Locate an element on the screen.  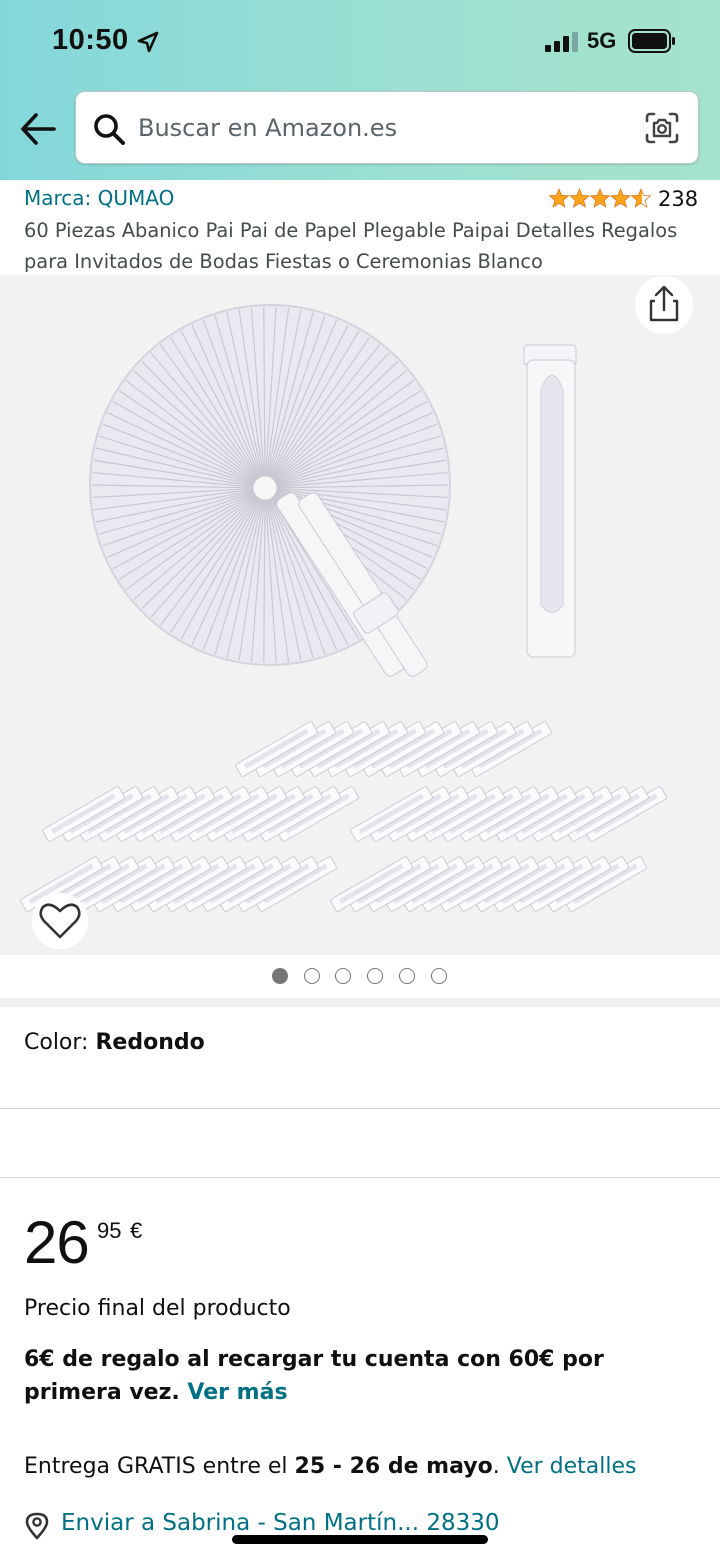
rating-stars-icon is located at coordinates (600, 198).